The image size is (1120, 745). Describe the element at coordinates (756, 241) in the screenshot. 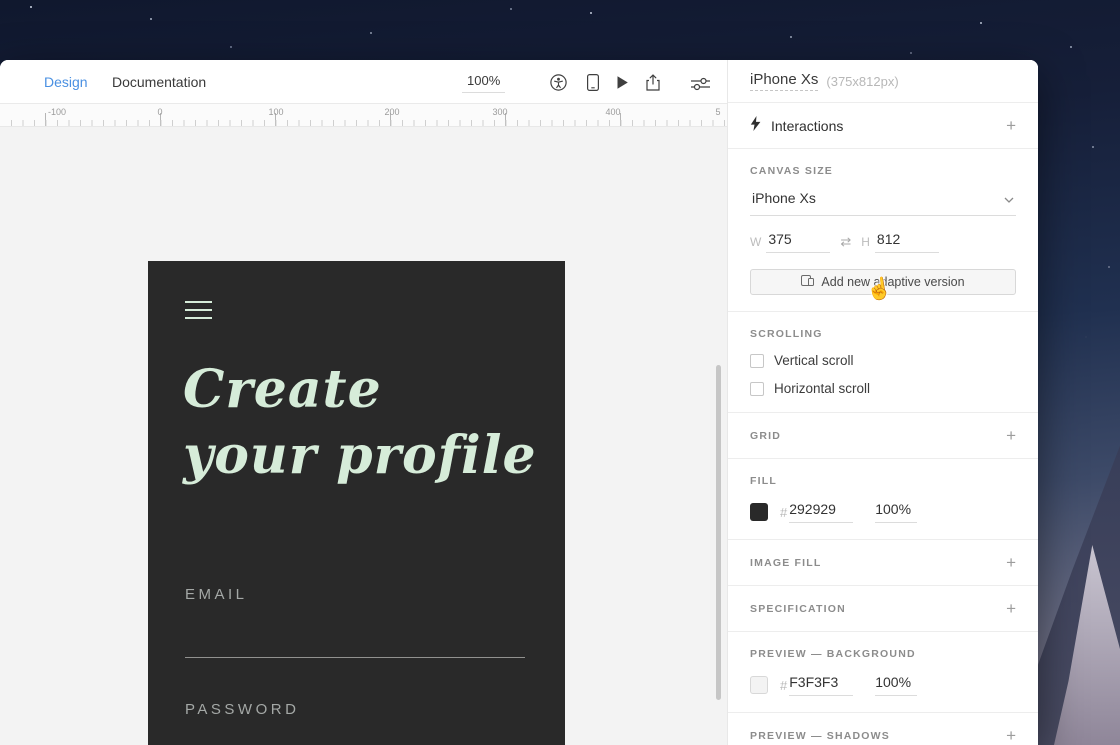

I see `width-label: W` at that location.